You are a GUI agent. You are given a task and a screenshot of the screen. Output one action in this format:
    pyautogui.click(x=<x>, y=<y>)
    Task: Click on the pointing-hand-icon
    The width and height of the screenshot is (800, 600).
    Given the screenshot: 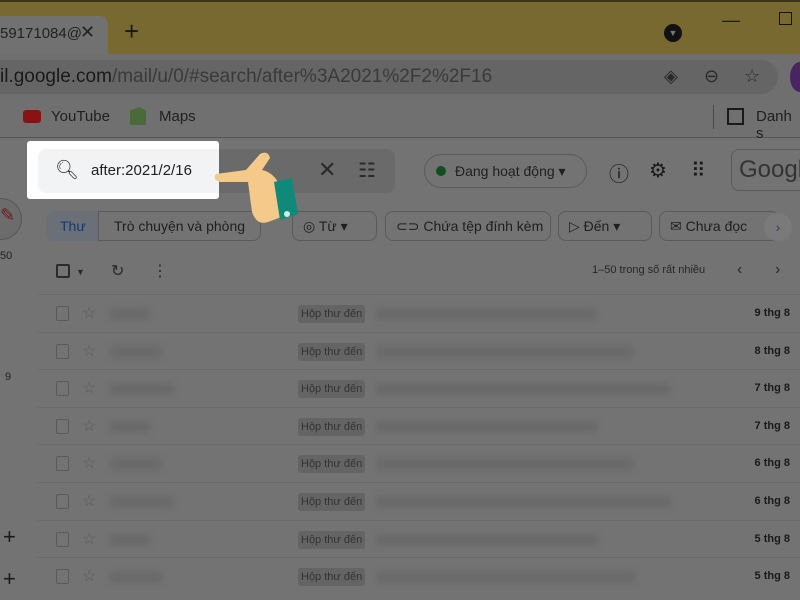 What is the action you would take?
    pyautogui.click(x=256, y=187)
    